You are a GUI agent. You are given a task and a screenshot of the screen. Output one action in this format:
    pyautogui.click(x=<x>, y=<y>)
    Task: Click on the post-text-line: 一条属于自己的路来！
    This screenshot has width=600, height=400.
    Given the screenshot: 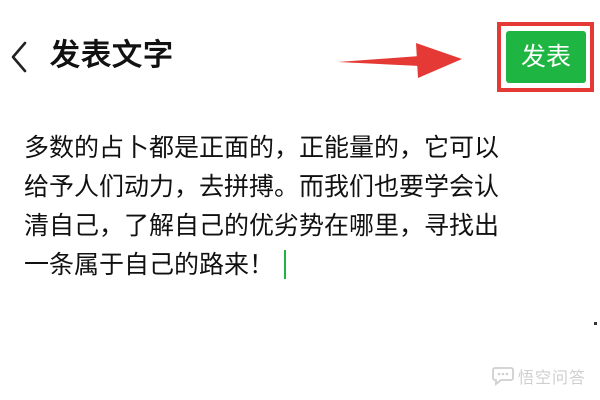 What is the action you would take?
    pyautogui.click(x=149, y=264)
    